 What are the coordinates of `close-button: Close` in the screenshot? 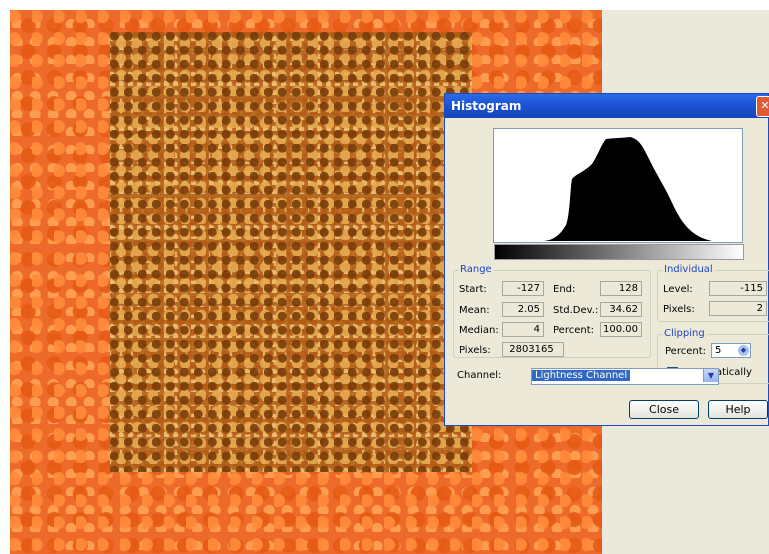 It's located at (664, 409).